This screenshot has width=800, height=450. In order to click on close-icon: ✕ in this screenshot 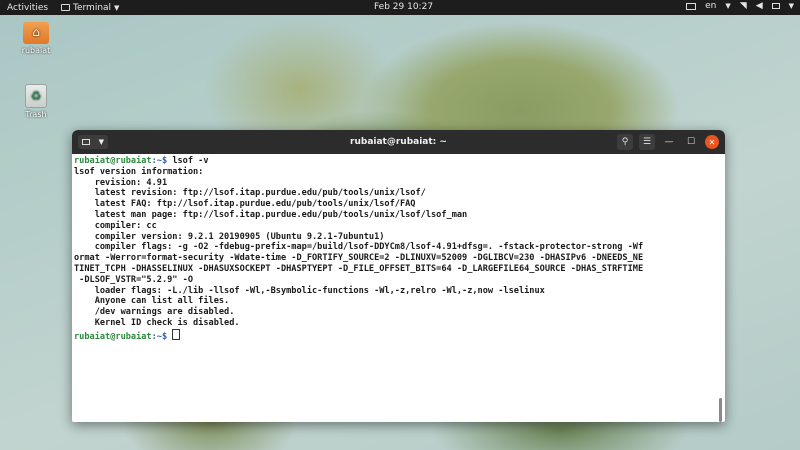, I will do `click(712, 142)`.